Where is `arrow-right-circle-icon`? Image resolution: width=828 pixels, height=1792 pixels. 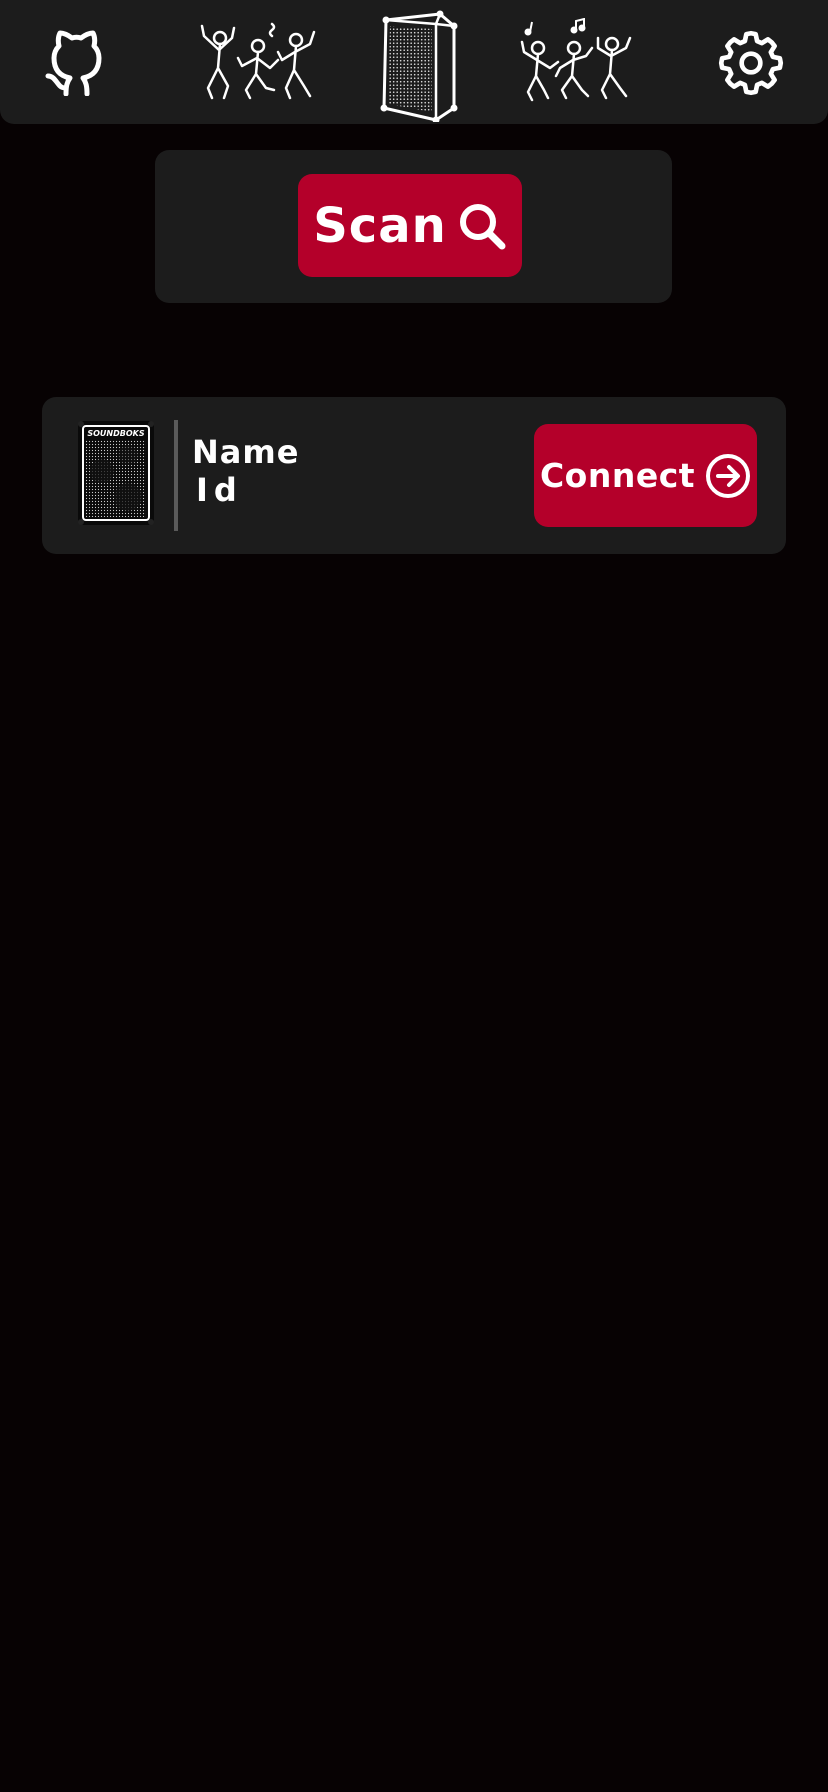
arrow-right-circle-icon is located at coordinates (728, 475).